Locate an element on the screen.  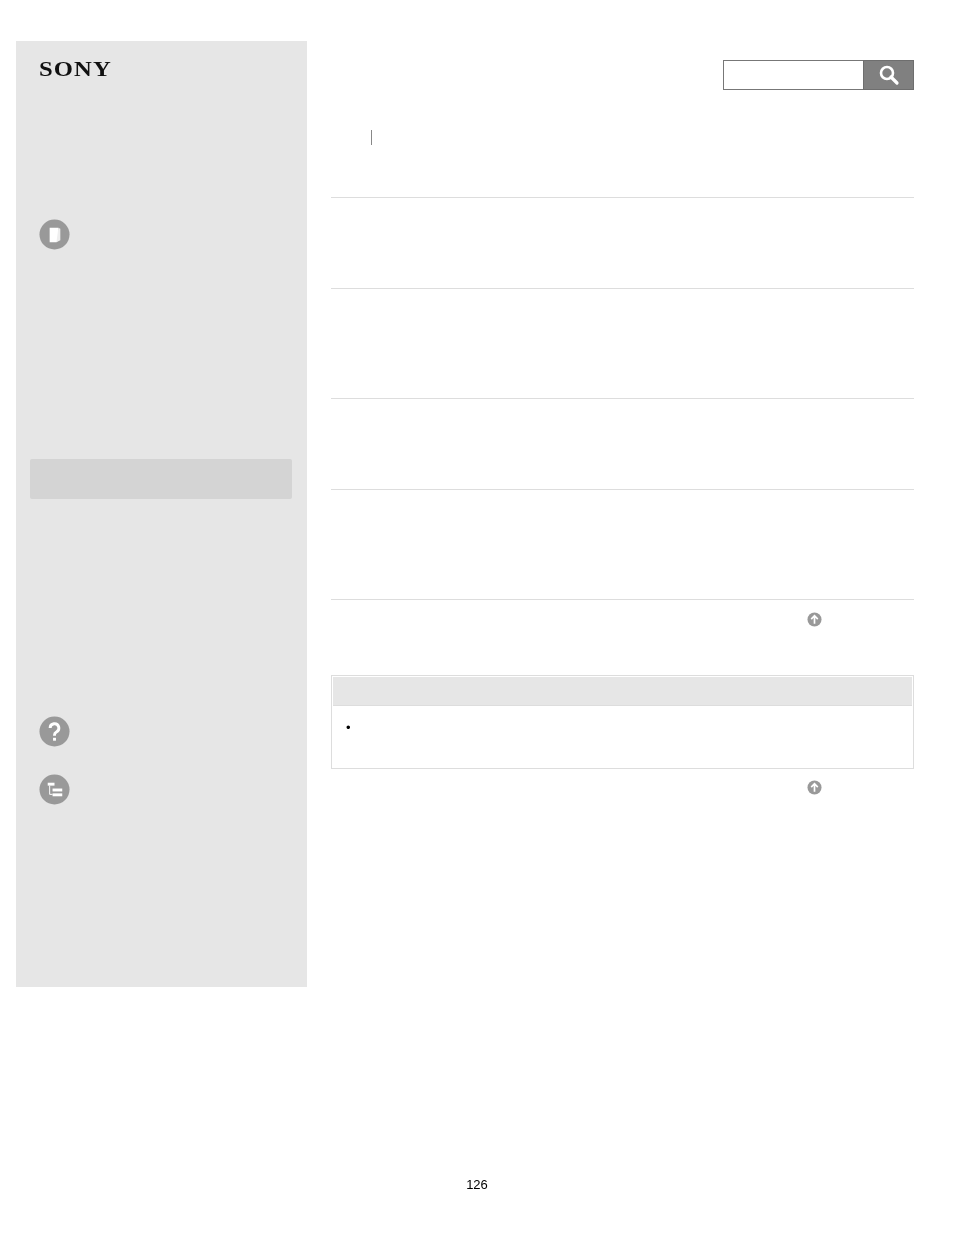
logo: SONY is located at coordinates (75, 69).